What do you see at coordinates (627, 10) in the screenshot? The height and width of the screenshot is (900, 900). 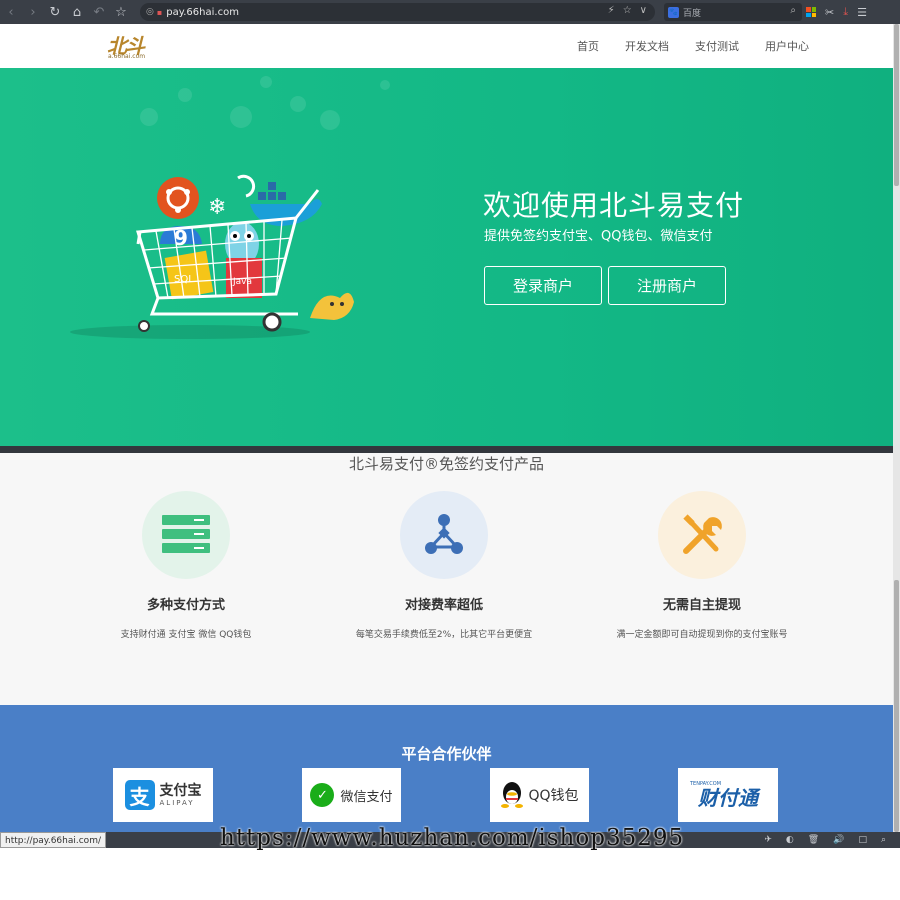 I see `favorite-star-icon: ☆` at bounding box center [627, 10].